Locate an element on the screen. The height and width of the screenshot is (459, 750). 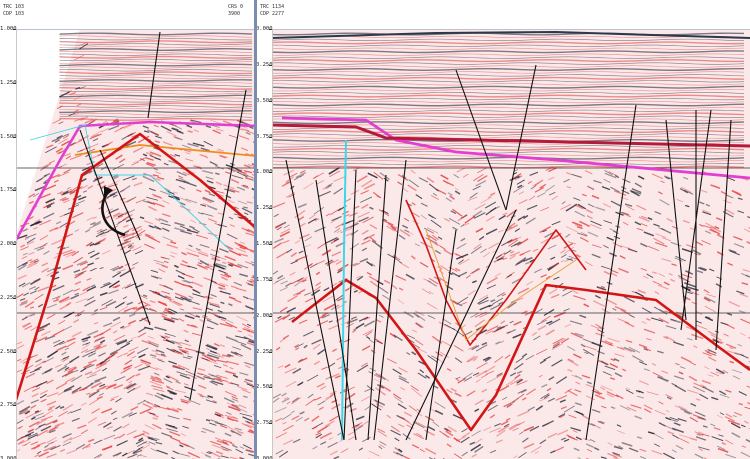
header-right-value-2: 3900 is located at coordinates (234, 14).